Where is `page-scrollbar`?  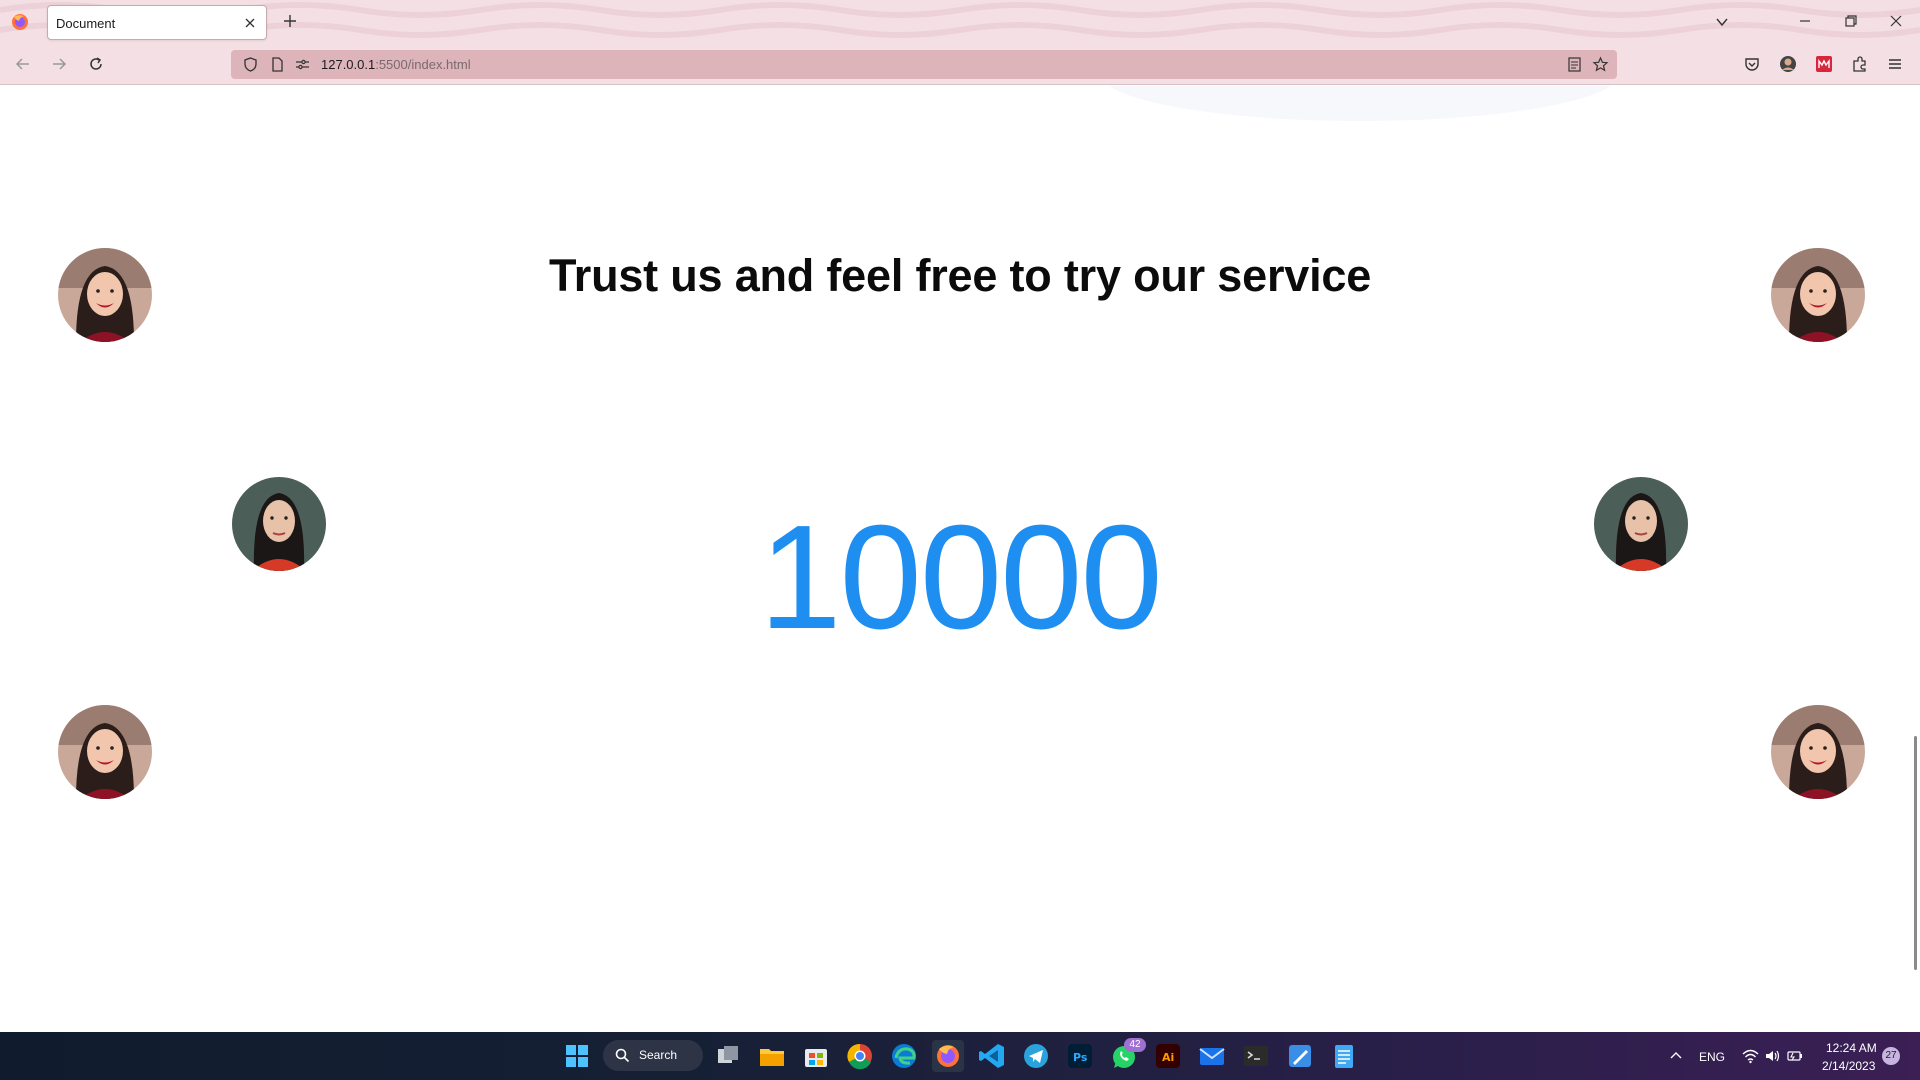
page-scrollbar is located at coordinates (1915, 853).